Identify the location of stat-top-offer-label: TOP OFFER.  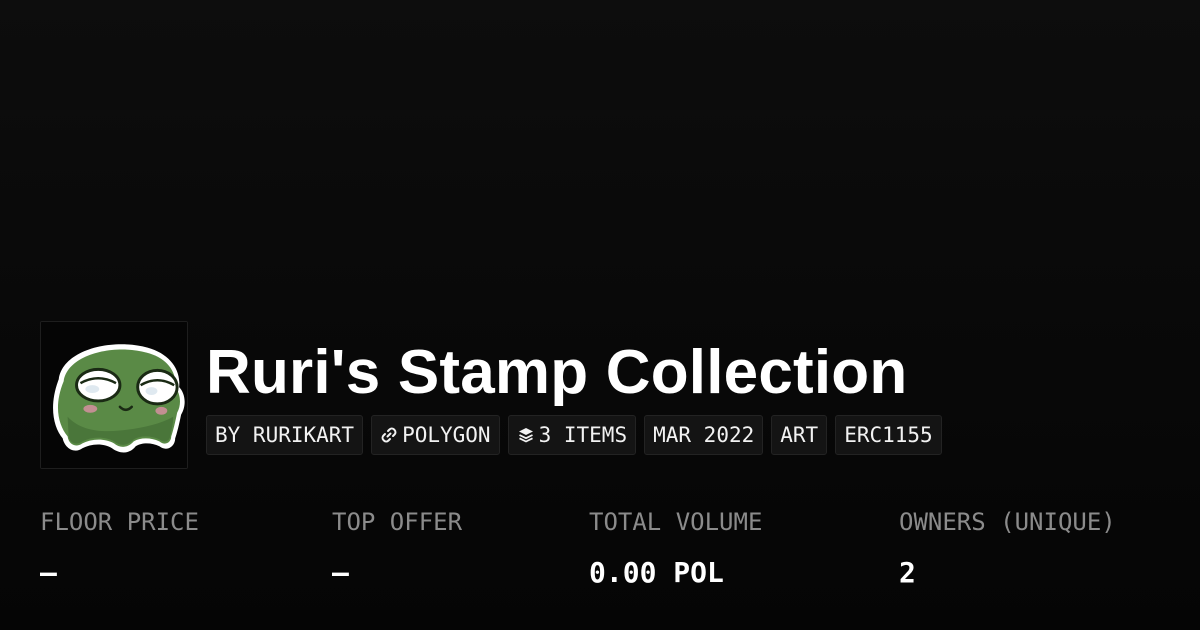
(397, 522).